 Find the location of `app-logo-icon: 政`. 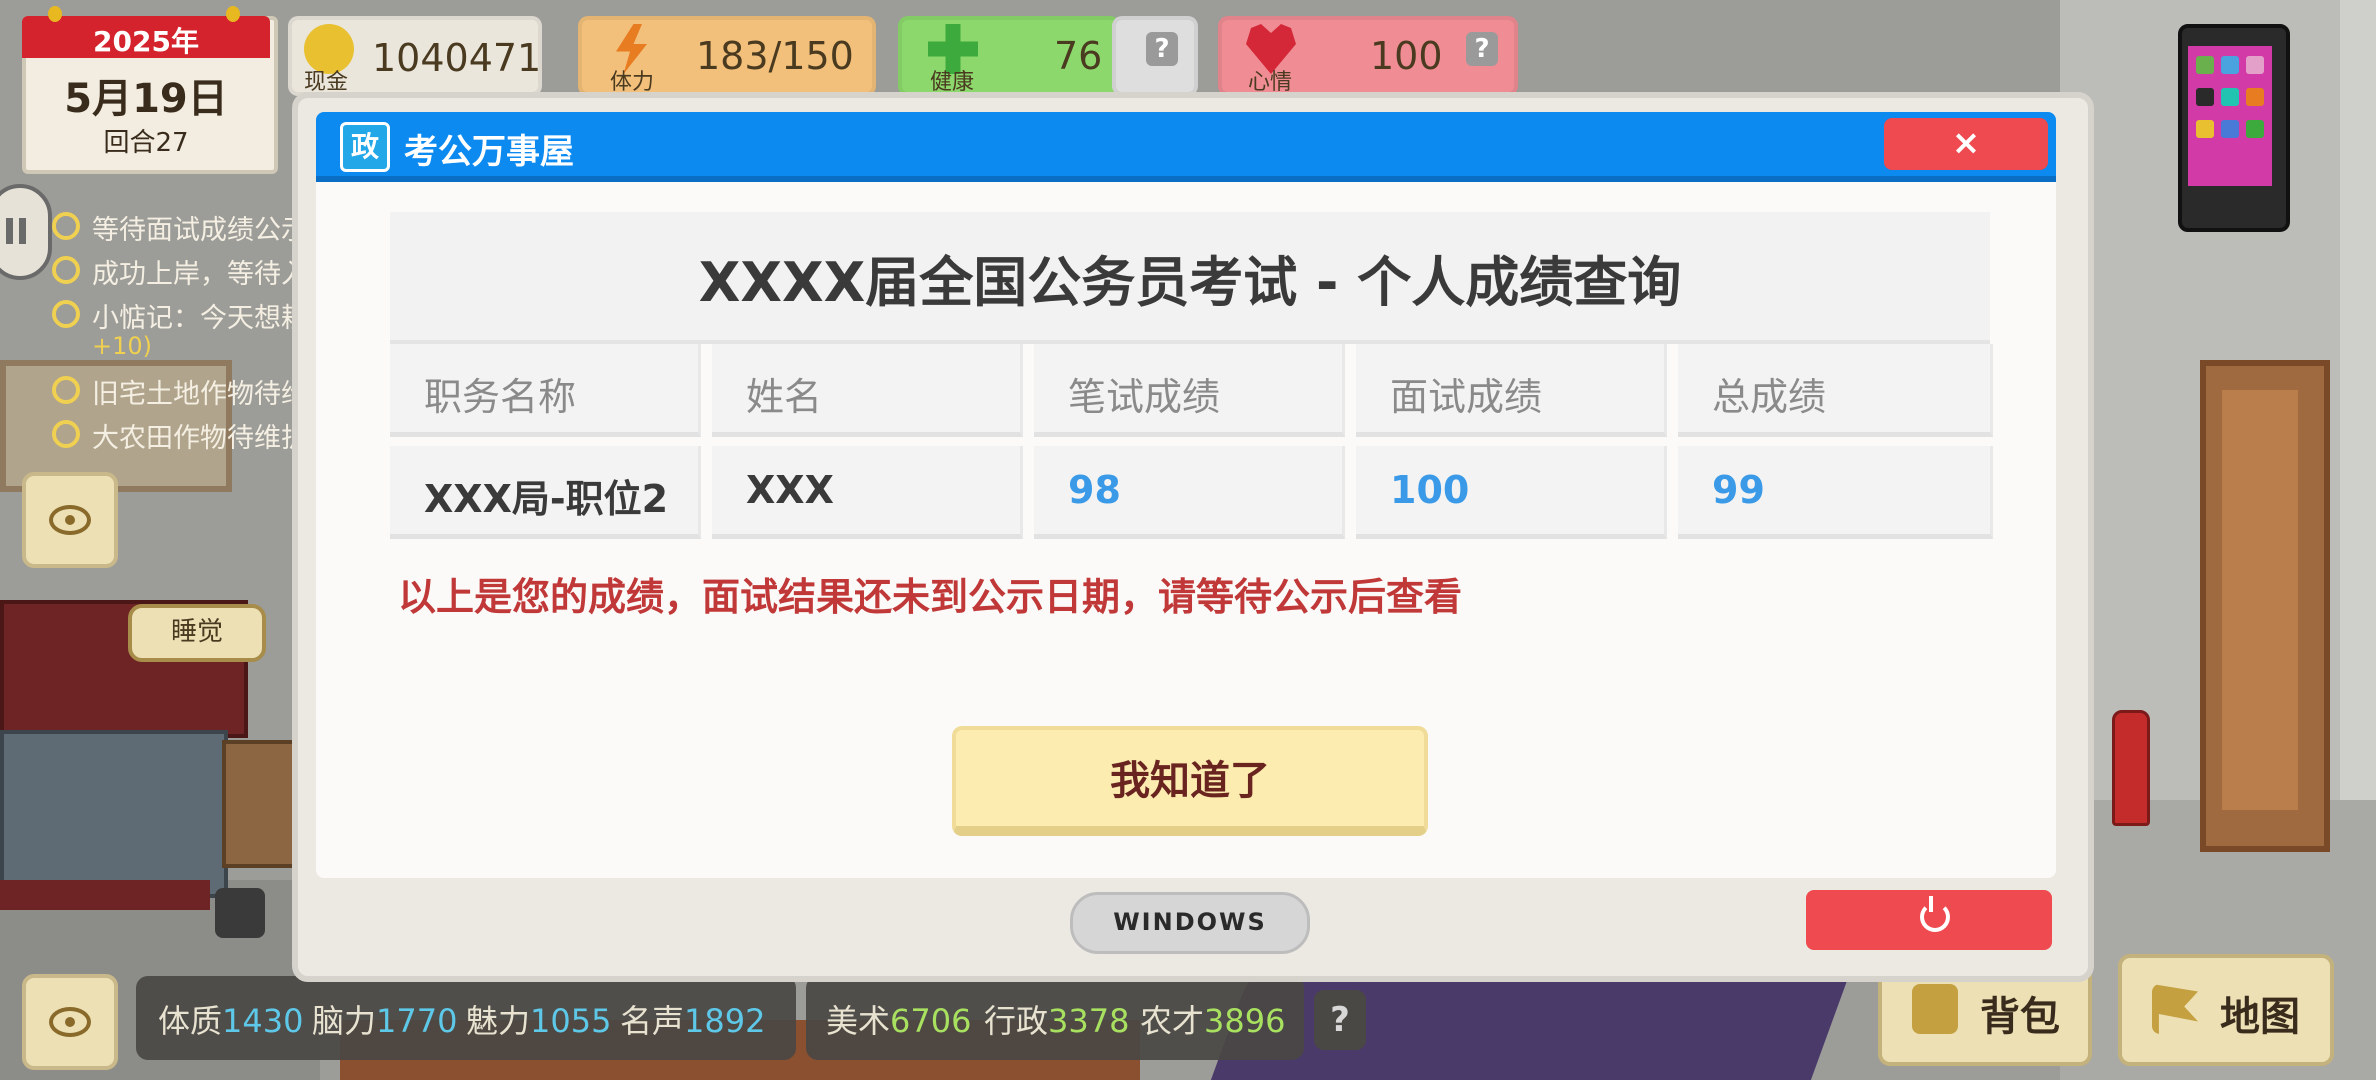

app-logo-icon: 政 is located at coordinates (365, 147).